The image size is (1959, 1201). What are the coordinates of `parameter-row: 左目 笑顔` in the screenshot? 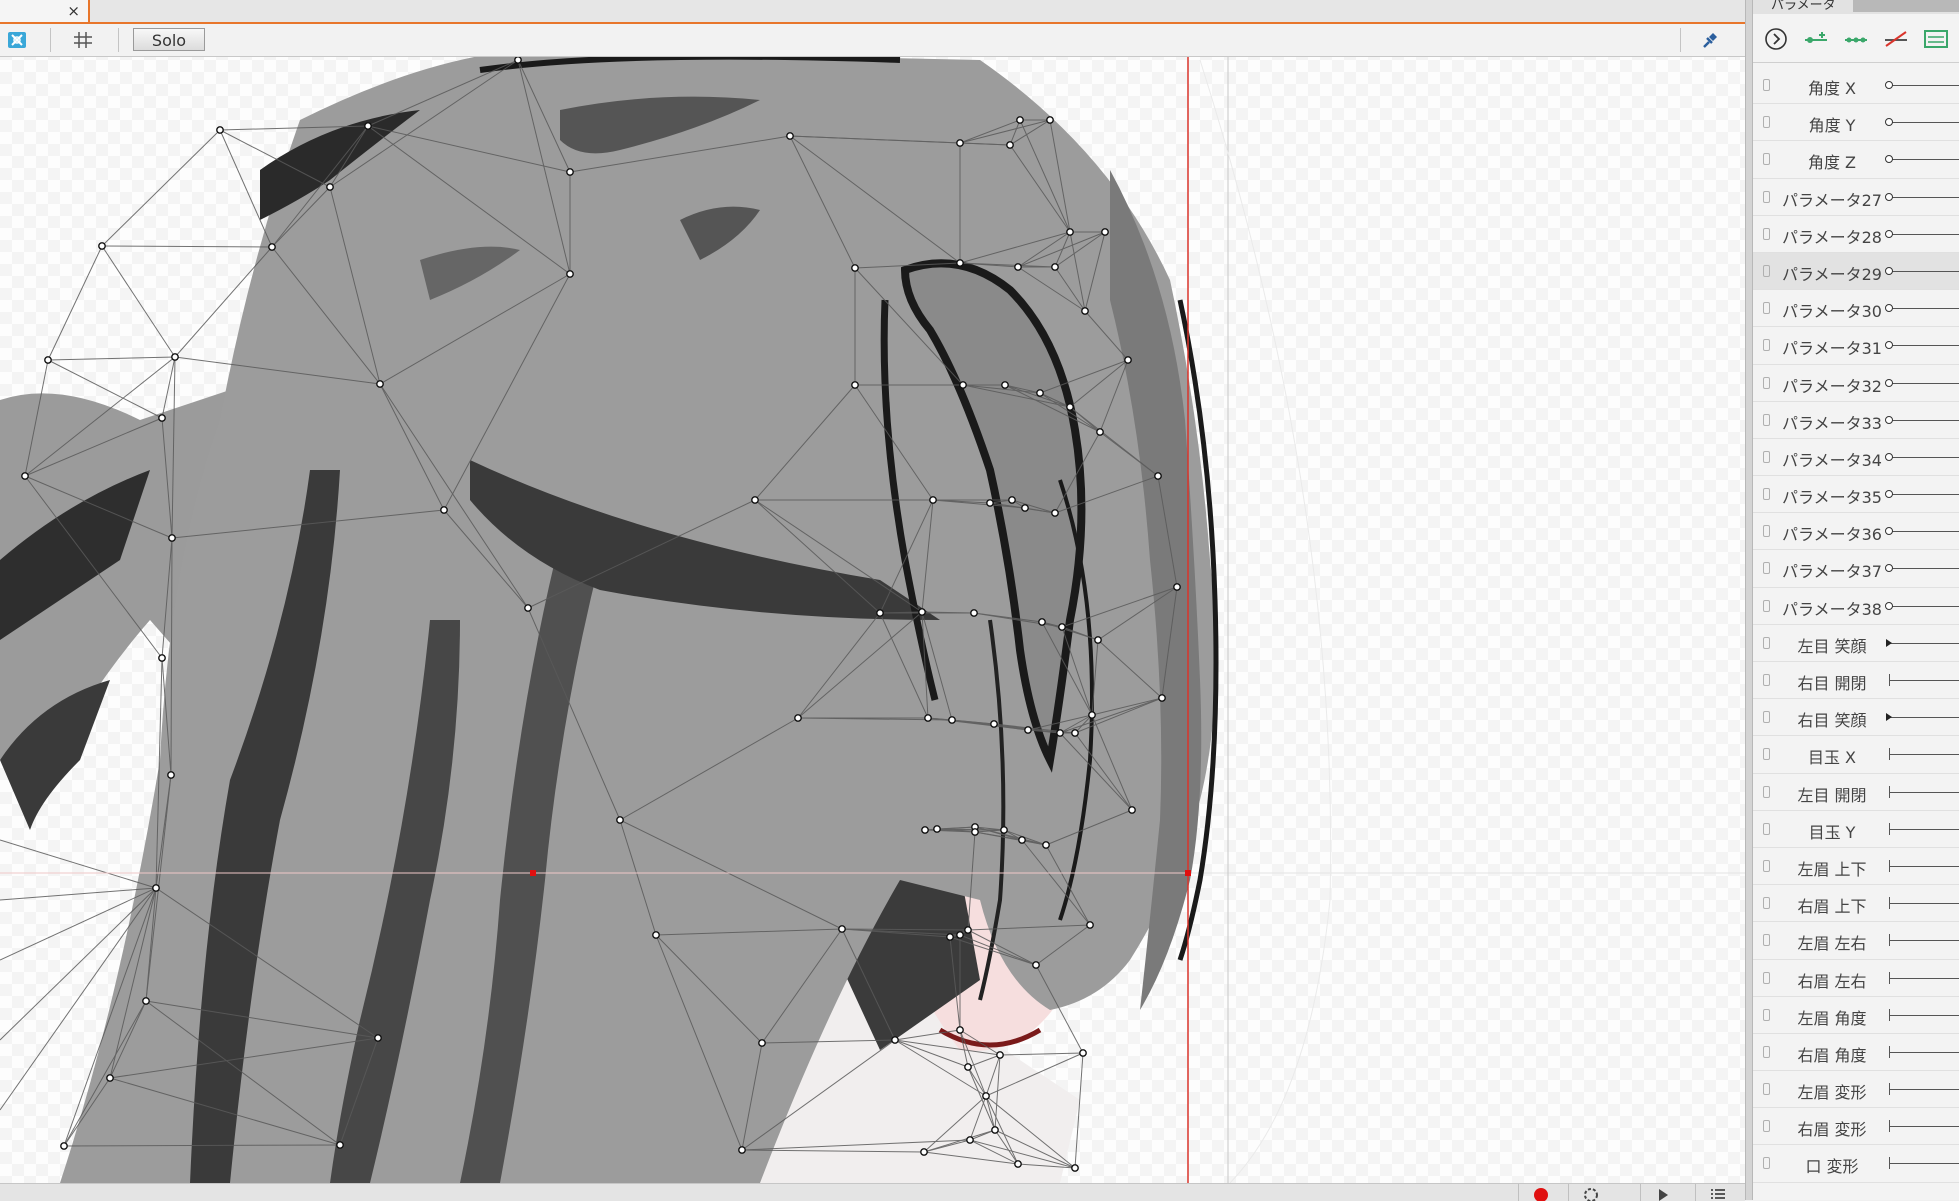 It's located at (1856, 643).